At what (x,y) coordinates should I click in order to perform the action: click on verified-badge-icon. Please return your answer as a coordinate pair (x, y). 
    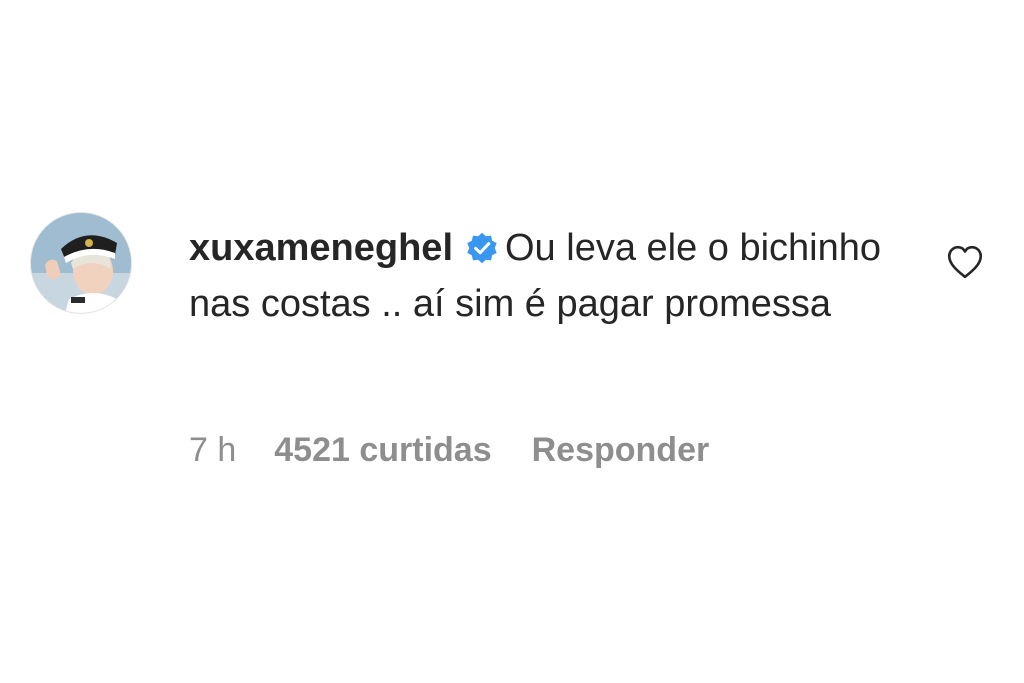
    Looking at the image, I should click on (482, 248).